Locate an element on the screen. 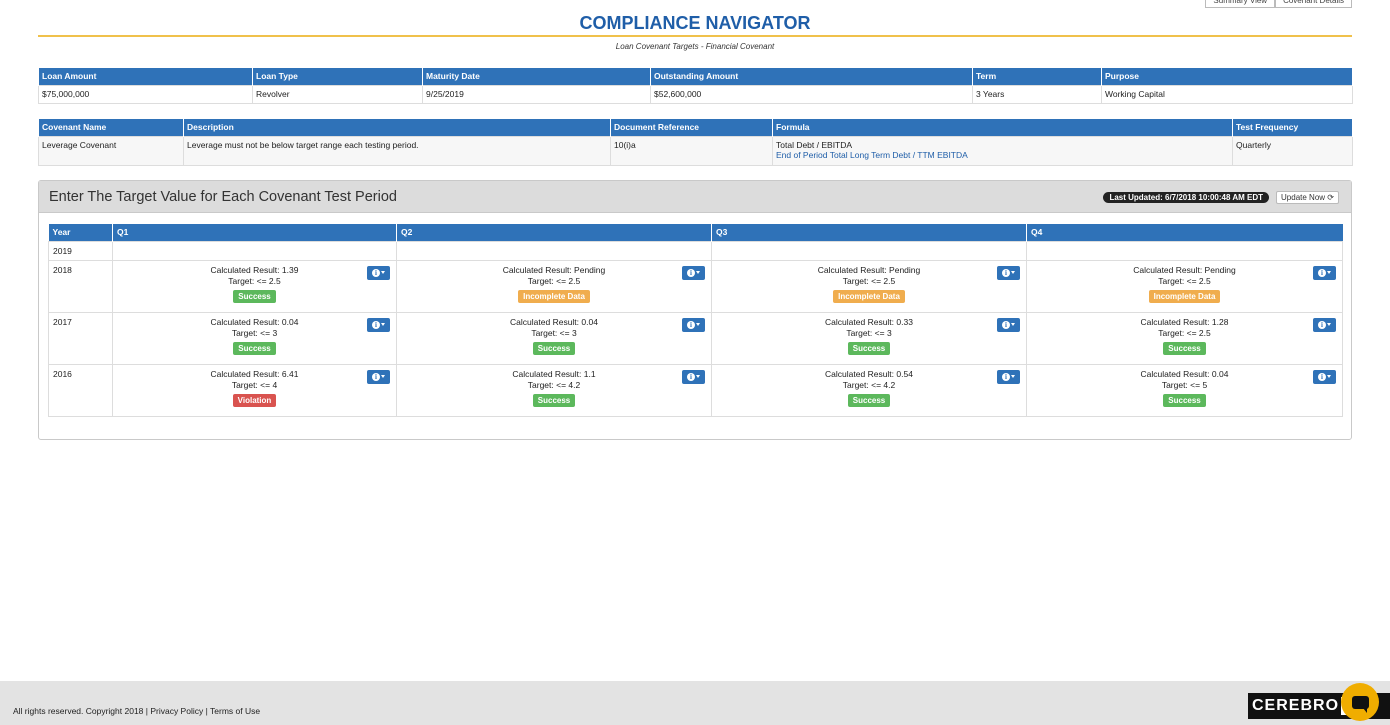 The width and height of the screenshot is (1390, 725). loan-type-header: Loan Type is located at coordinates (337, 76).